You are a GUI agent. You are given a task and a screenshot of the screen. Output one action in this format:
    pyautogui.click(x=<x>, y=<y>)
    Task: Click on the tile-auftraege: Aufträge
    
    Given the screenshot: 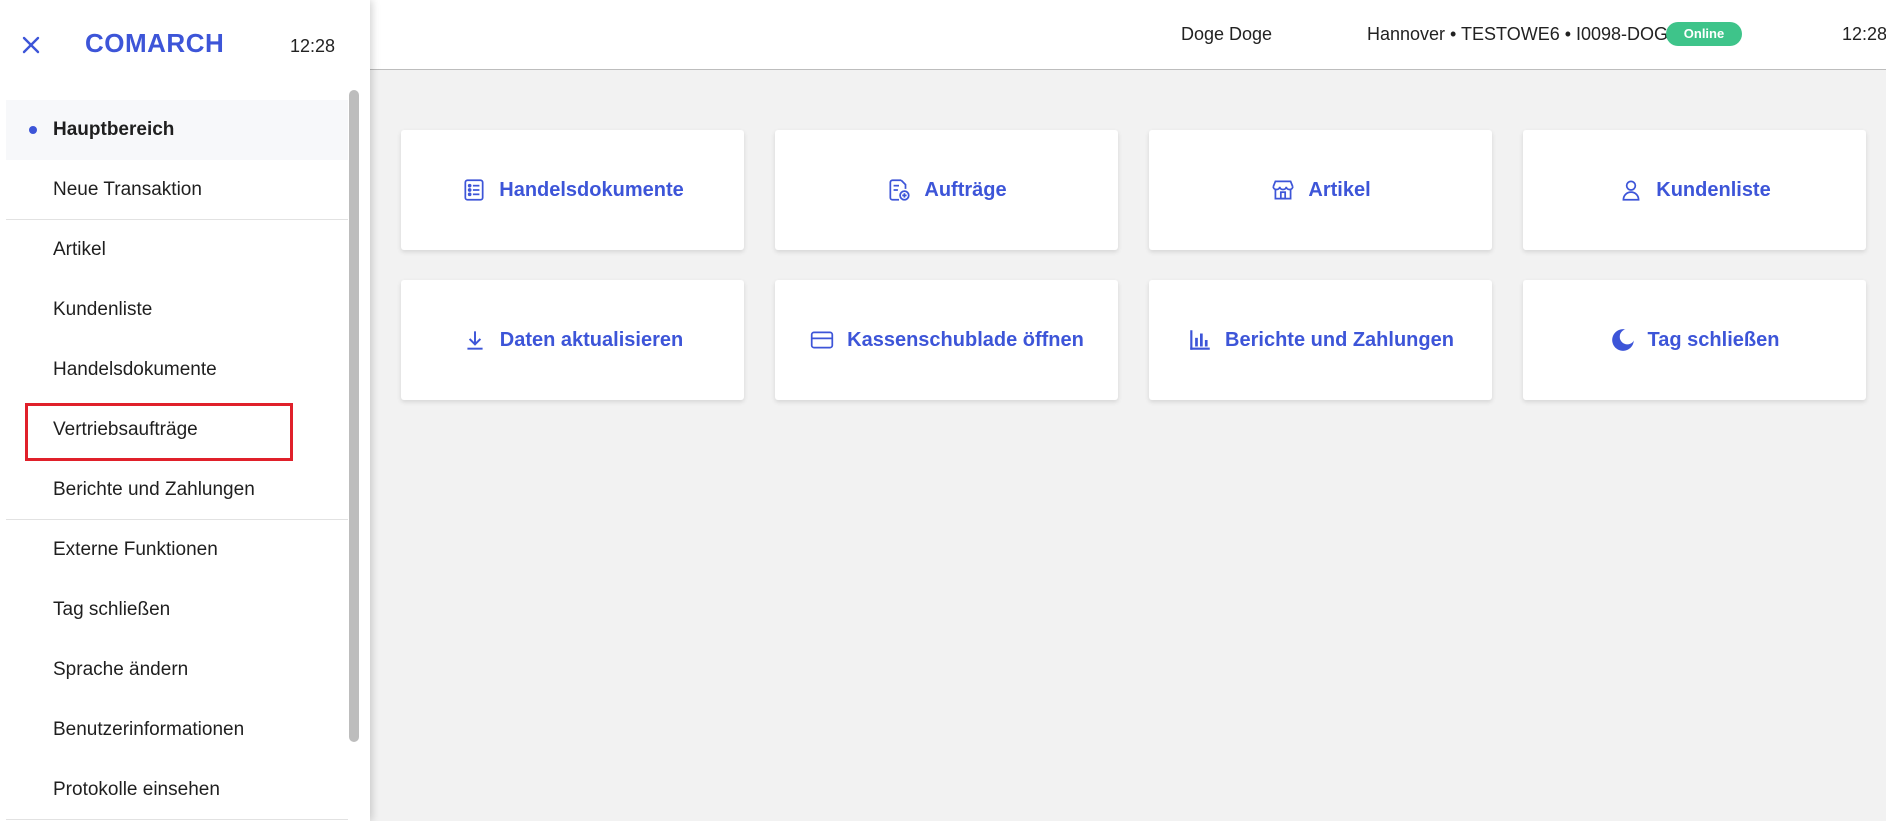 What is the action you would take?
    pyautogui.click(x=946, y=190)
    